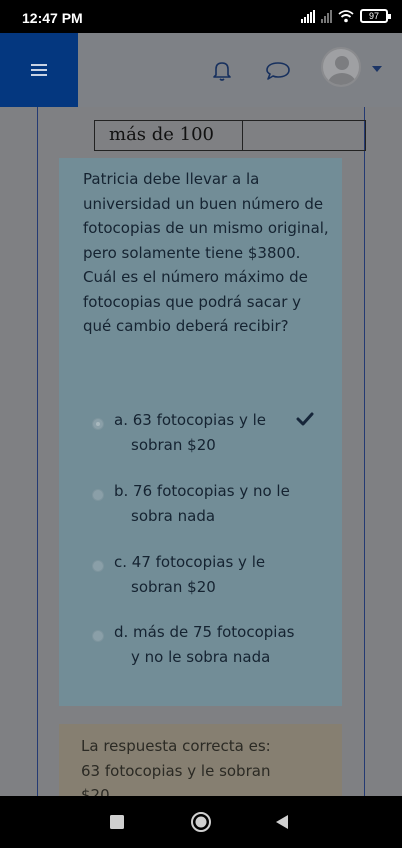  Describe the element at coordinates (364, 451) in the screenshot. I see `page-border-right` at that location.